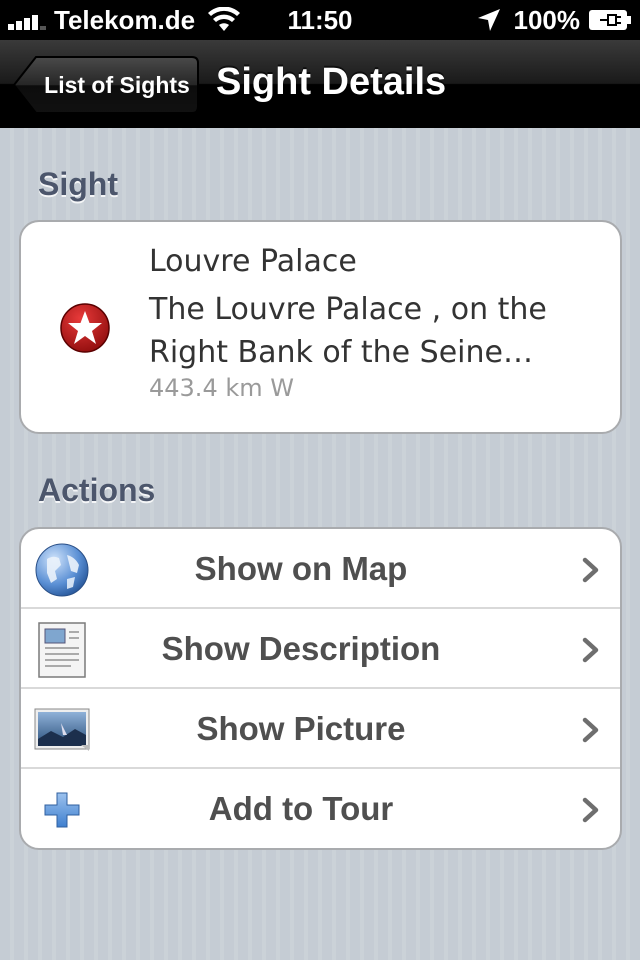  What do you see at coordinates (117, 85) in the screenshot?
I see `back-button-label: List of Sights` at bounding box center [117, 85].